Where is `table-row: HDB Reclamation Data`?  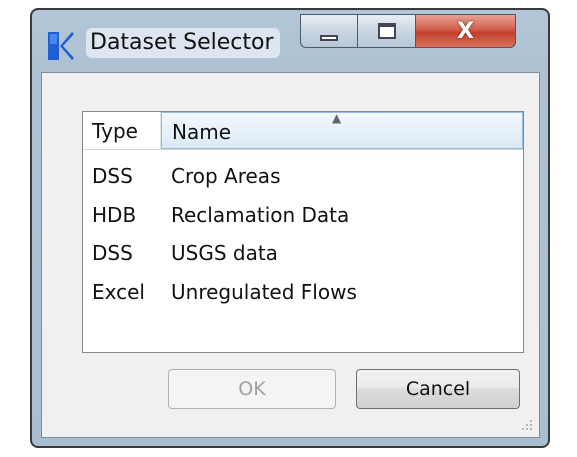 table-row: HDB Reclamation Data is located at coordinates (303, 216).